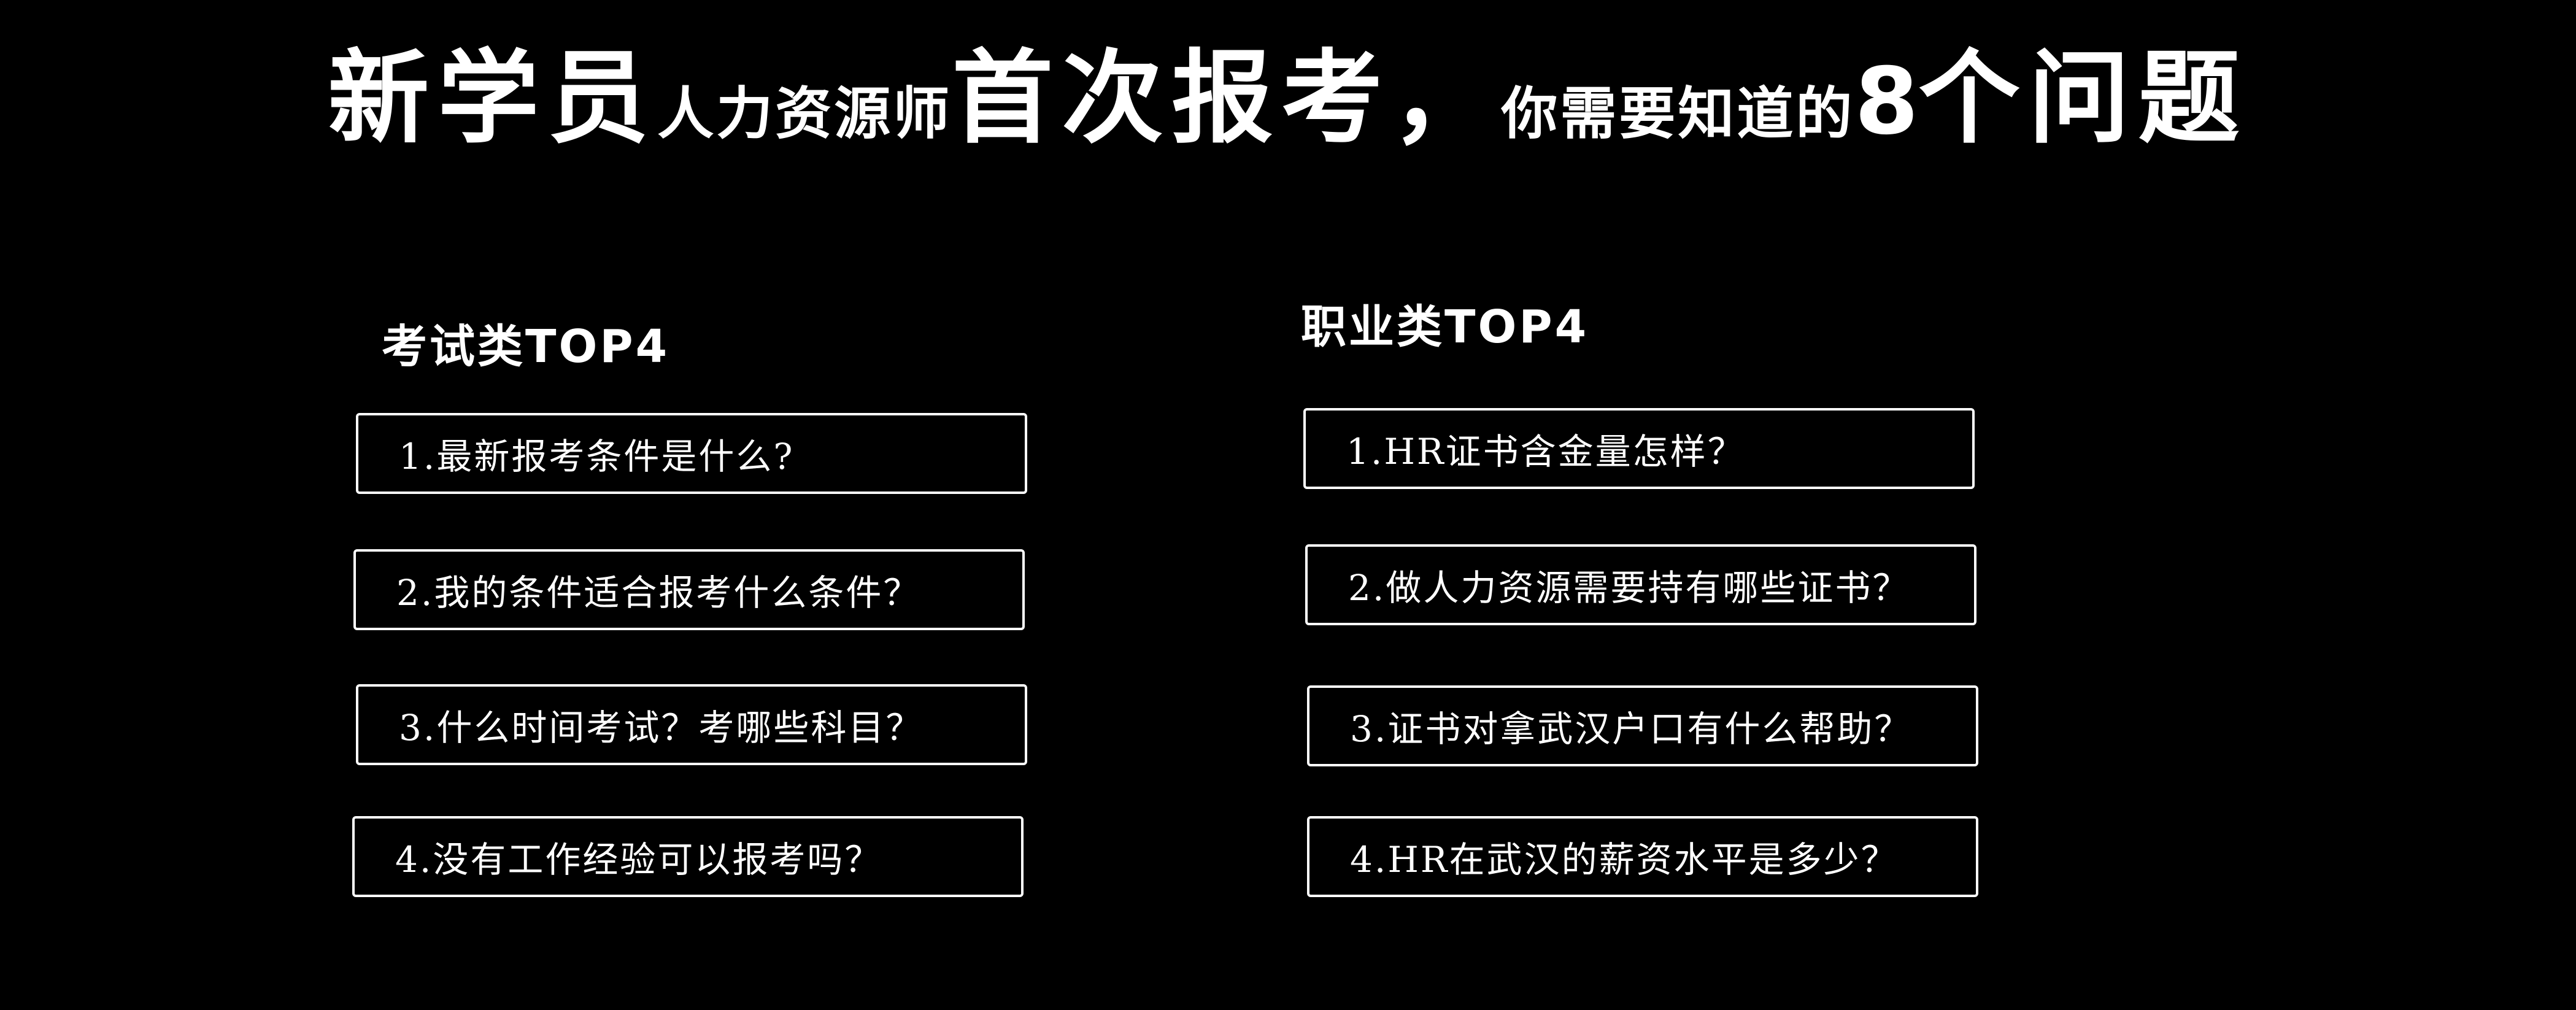 Image resolution: width=2576 pixels, height=1010 pixels. Describe the element at coordinates (1227, 98) in the screenshot. I see `title-part-3: 首次报考，` at that location.